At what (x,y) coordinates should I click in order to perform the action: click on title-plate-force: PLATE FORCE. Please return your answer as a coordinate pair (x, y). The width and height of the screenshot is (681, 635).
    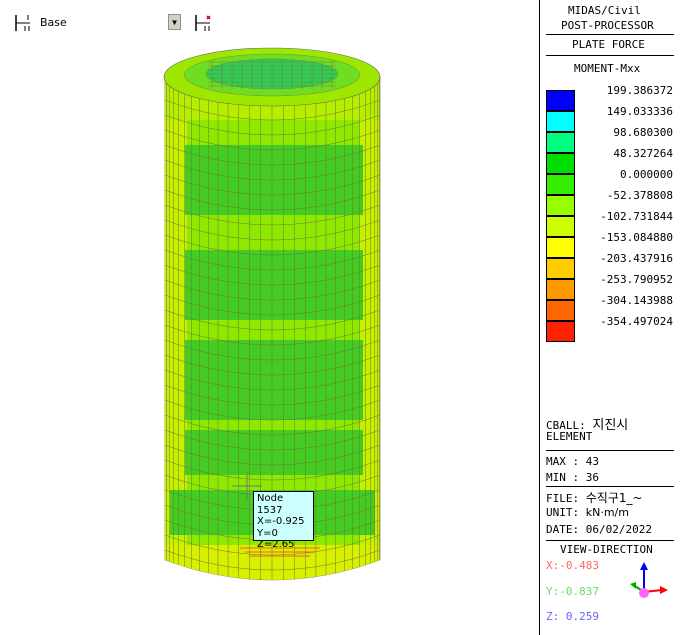
    Looking at the image, I should click on (608, 44).